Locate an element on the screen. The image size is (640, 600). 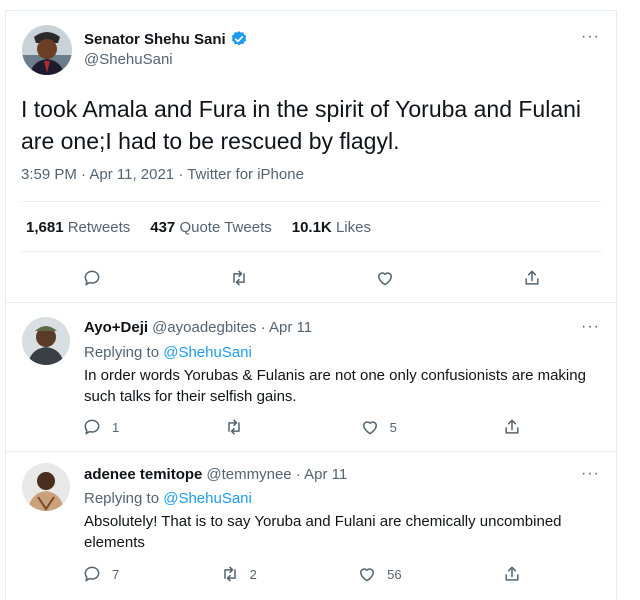
reply-author-name: adenee temitope is located at coordinates (143, 474).